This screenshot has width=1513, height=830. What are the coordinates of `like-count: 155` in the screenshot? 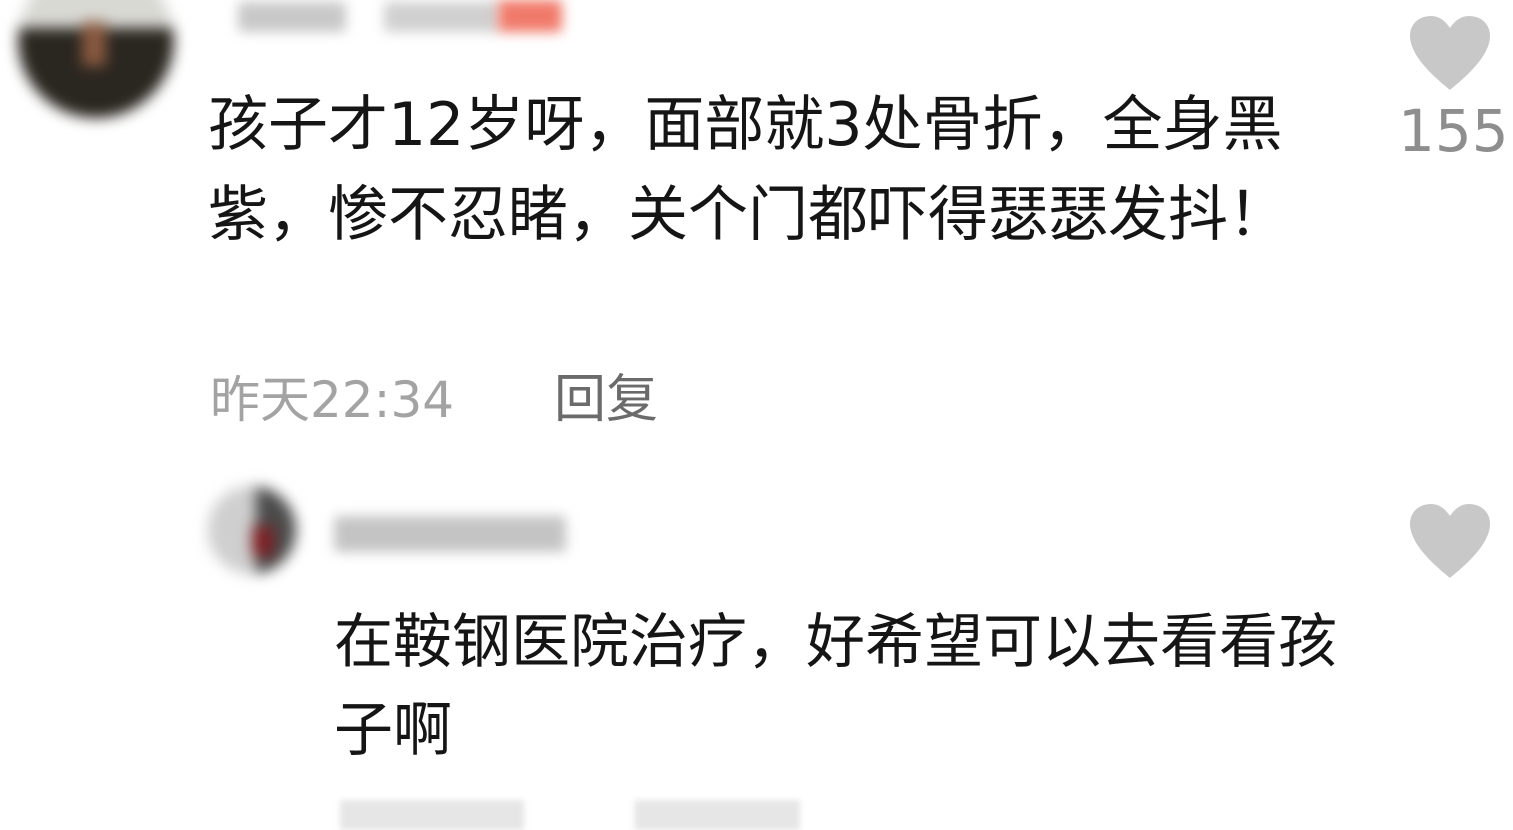 It's located at (1453, 131).